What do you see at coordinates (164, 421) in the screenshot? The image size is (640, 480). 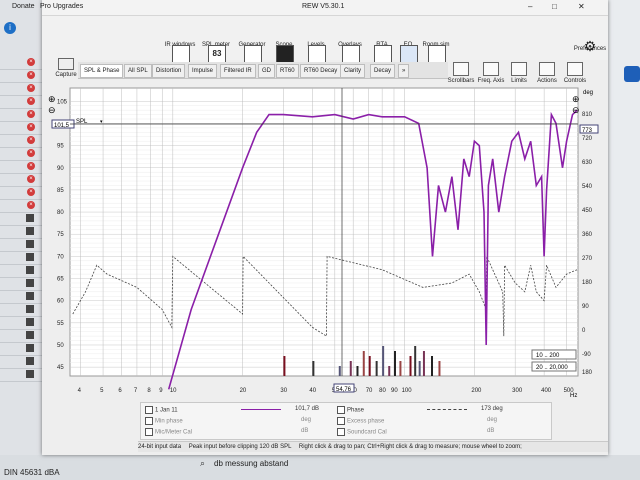 I see `legend-min-phase: Min phase` at bounding box center [164, 421].